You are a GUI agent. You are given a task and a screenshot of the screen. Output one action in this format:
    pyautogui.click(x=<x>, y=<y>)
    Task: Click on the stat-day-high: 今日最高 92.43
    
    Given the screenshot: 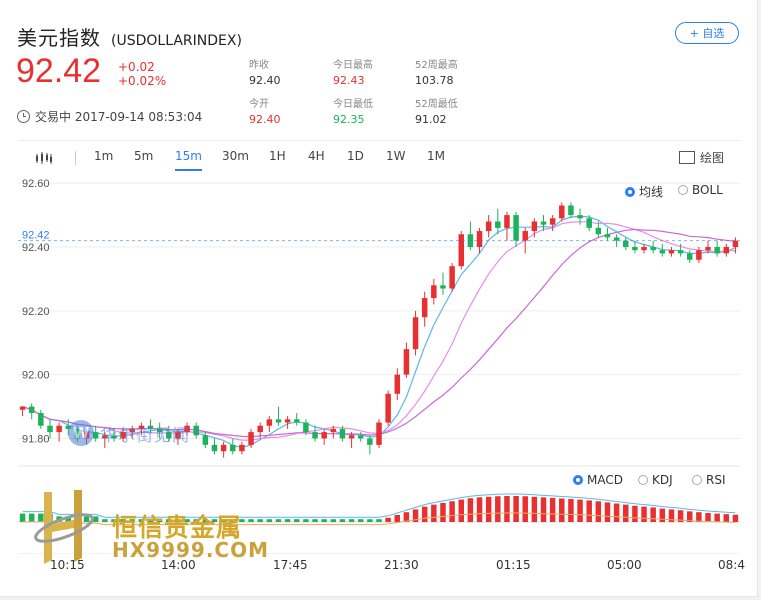 What is the action you would take?
    pyautogui.click(x=353, y=71)
    